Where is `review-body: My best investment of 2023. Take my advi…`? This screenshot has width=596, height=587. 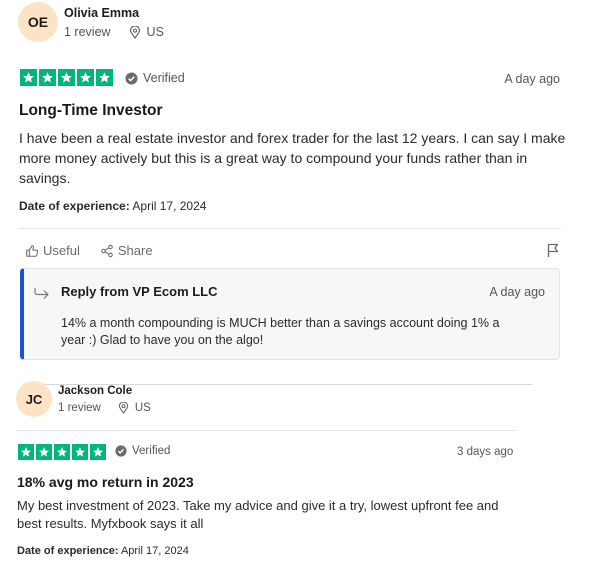 review-body: My best investment of 2023. Take my advi… is located at coordinates (258, 514).